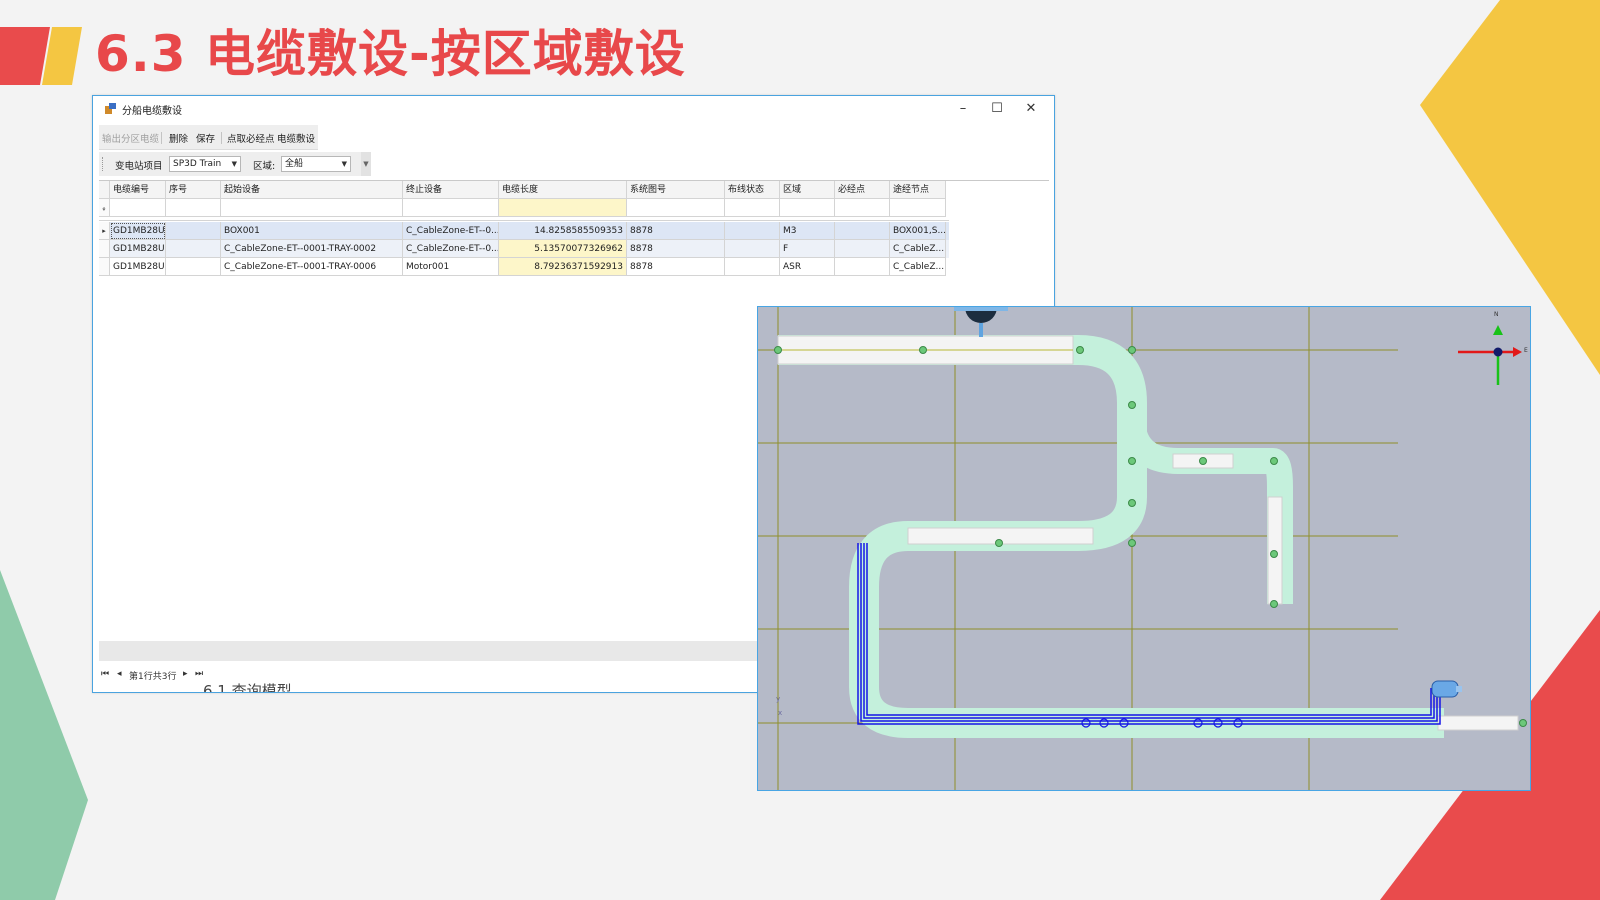 Image resolution: width=1600 pixels, height=900 pixels. I want to click on col-header: 终止设备, so click(451, 190).